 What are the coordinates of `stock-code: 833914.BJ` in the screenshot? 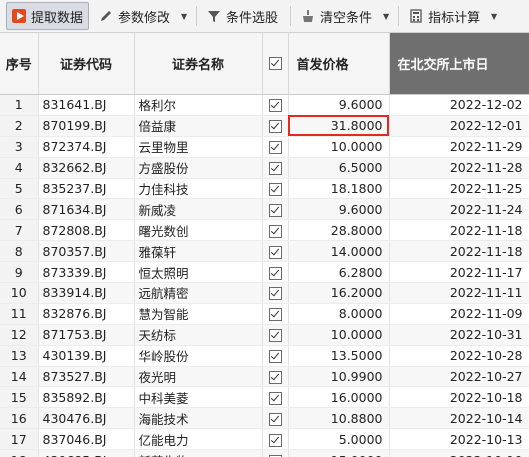 It's located at (86, 293).